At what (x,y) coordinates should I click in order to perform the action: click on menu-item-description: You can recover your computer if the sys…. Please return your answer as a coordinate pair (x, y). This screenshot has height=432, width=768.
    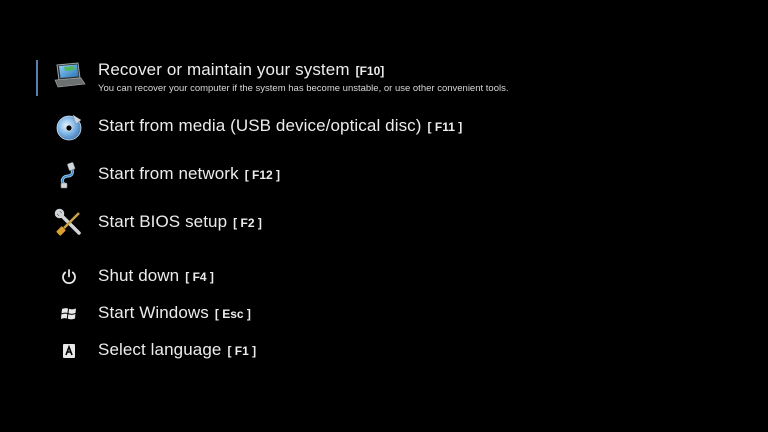
    Looking at the image, I should click on (303, 88).